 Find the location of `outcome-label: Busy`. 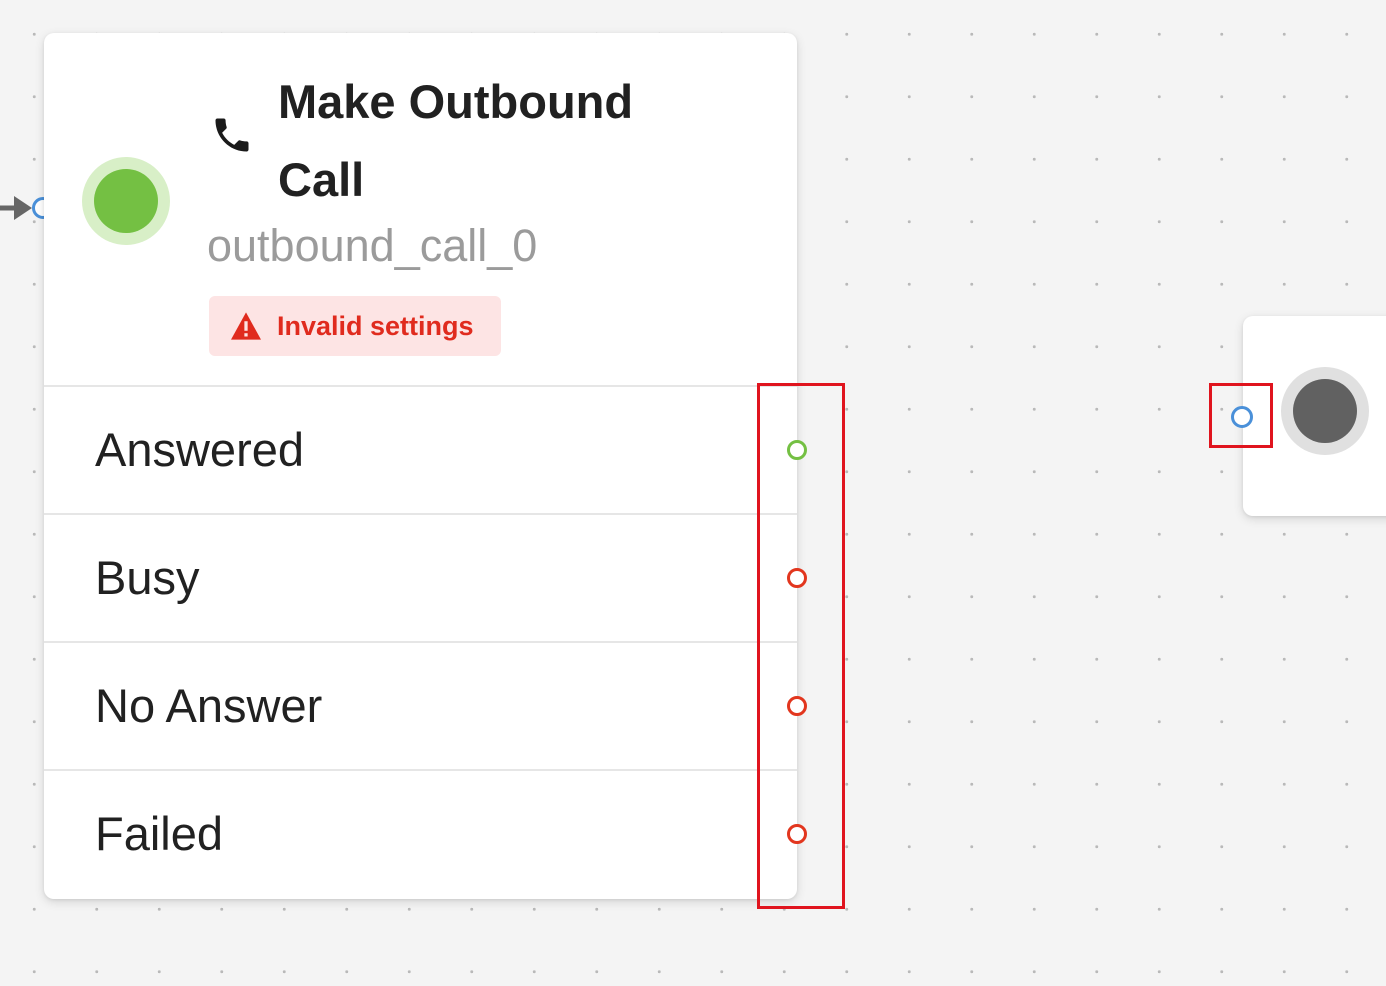

outcome-label: Busy is located at coordinates (147, 577).